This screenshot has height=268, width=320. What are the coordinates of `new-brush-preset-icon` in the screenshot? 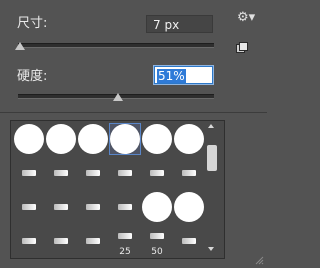 It's located at (242, 48).